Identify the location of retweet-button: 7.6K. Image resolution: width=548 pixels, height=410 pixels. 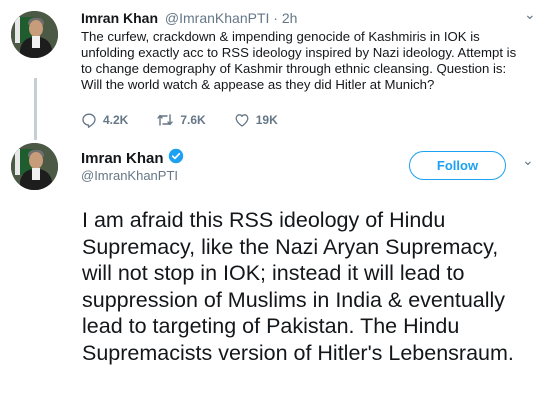
(181, 120).